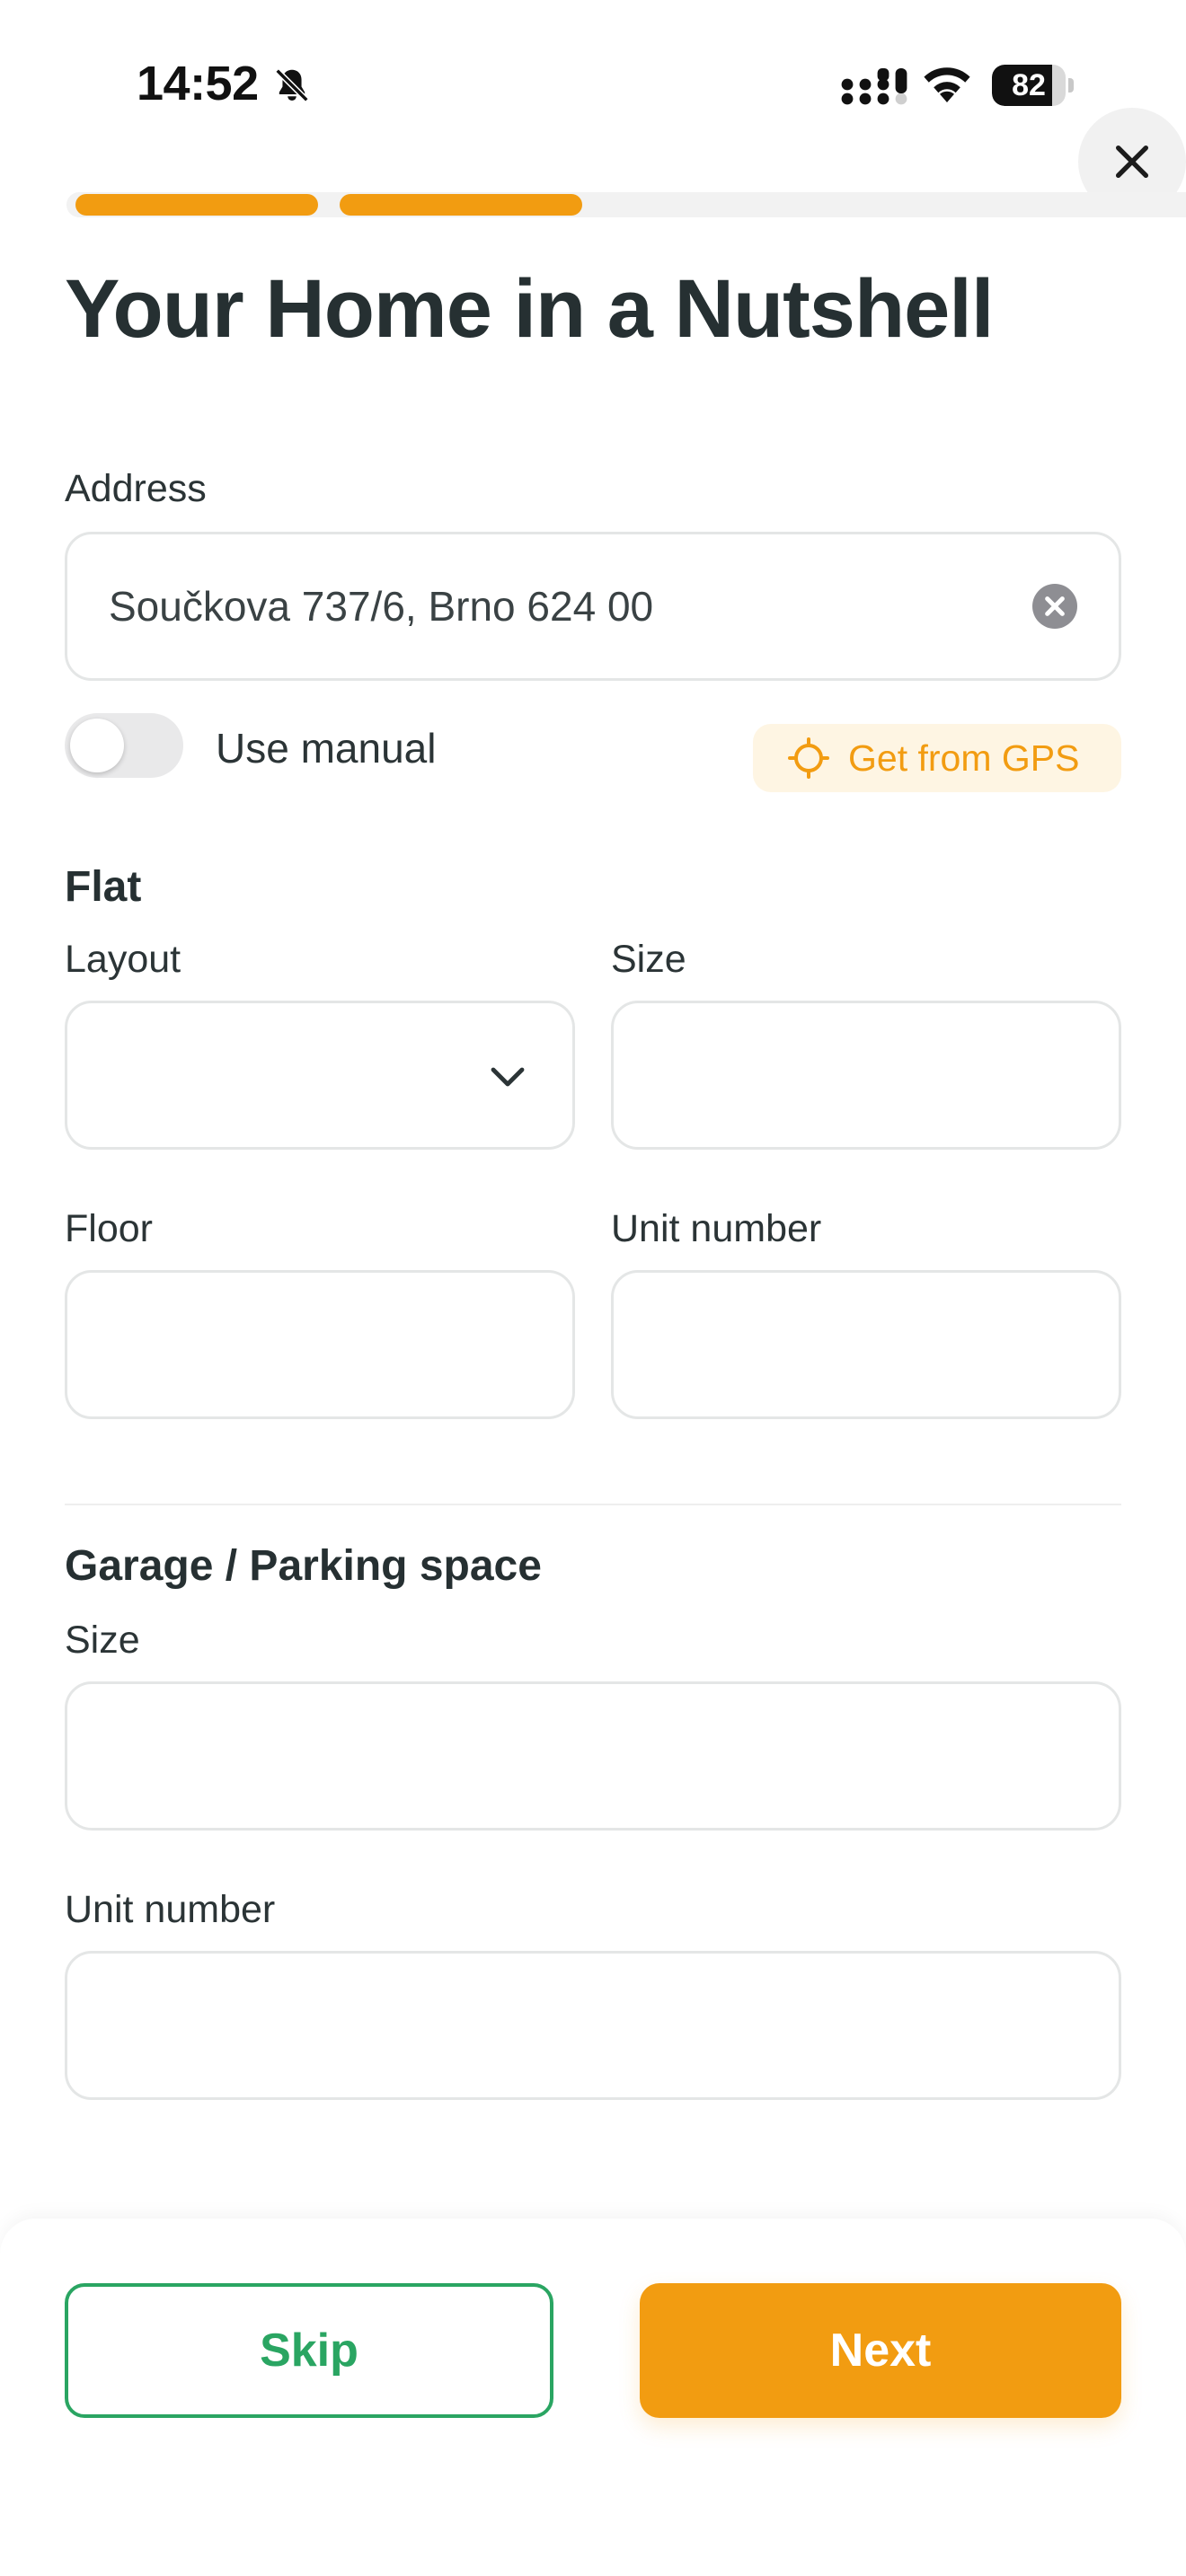  I want to click on battery-percent-label: 82, so click(1029, 85).